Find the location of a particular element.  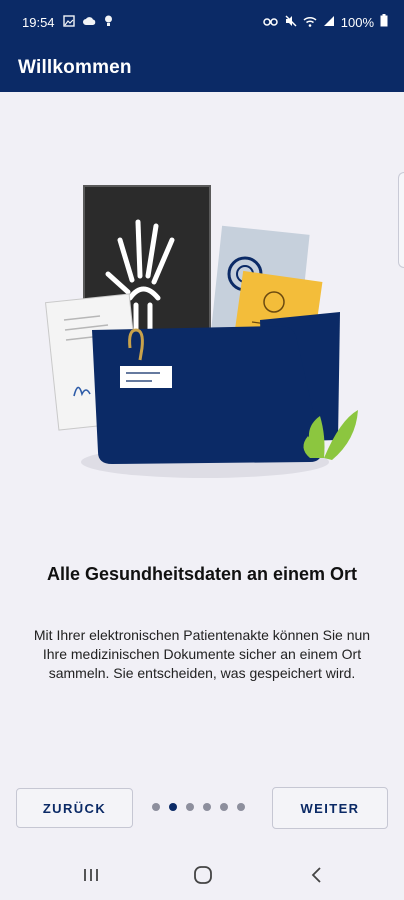

home-icon is located at coordinates (203, 875).